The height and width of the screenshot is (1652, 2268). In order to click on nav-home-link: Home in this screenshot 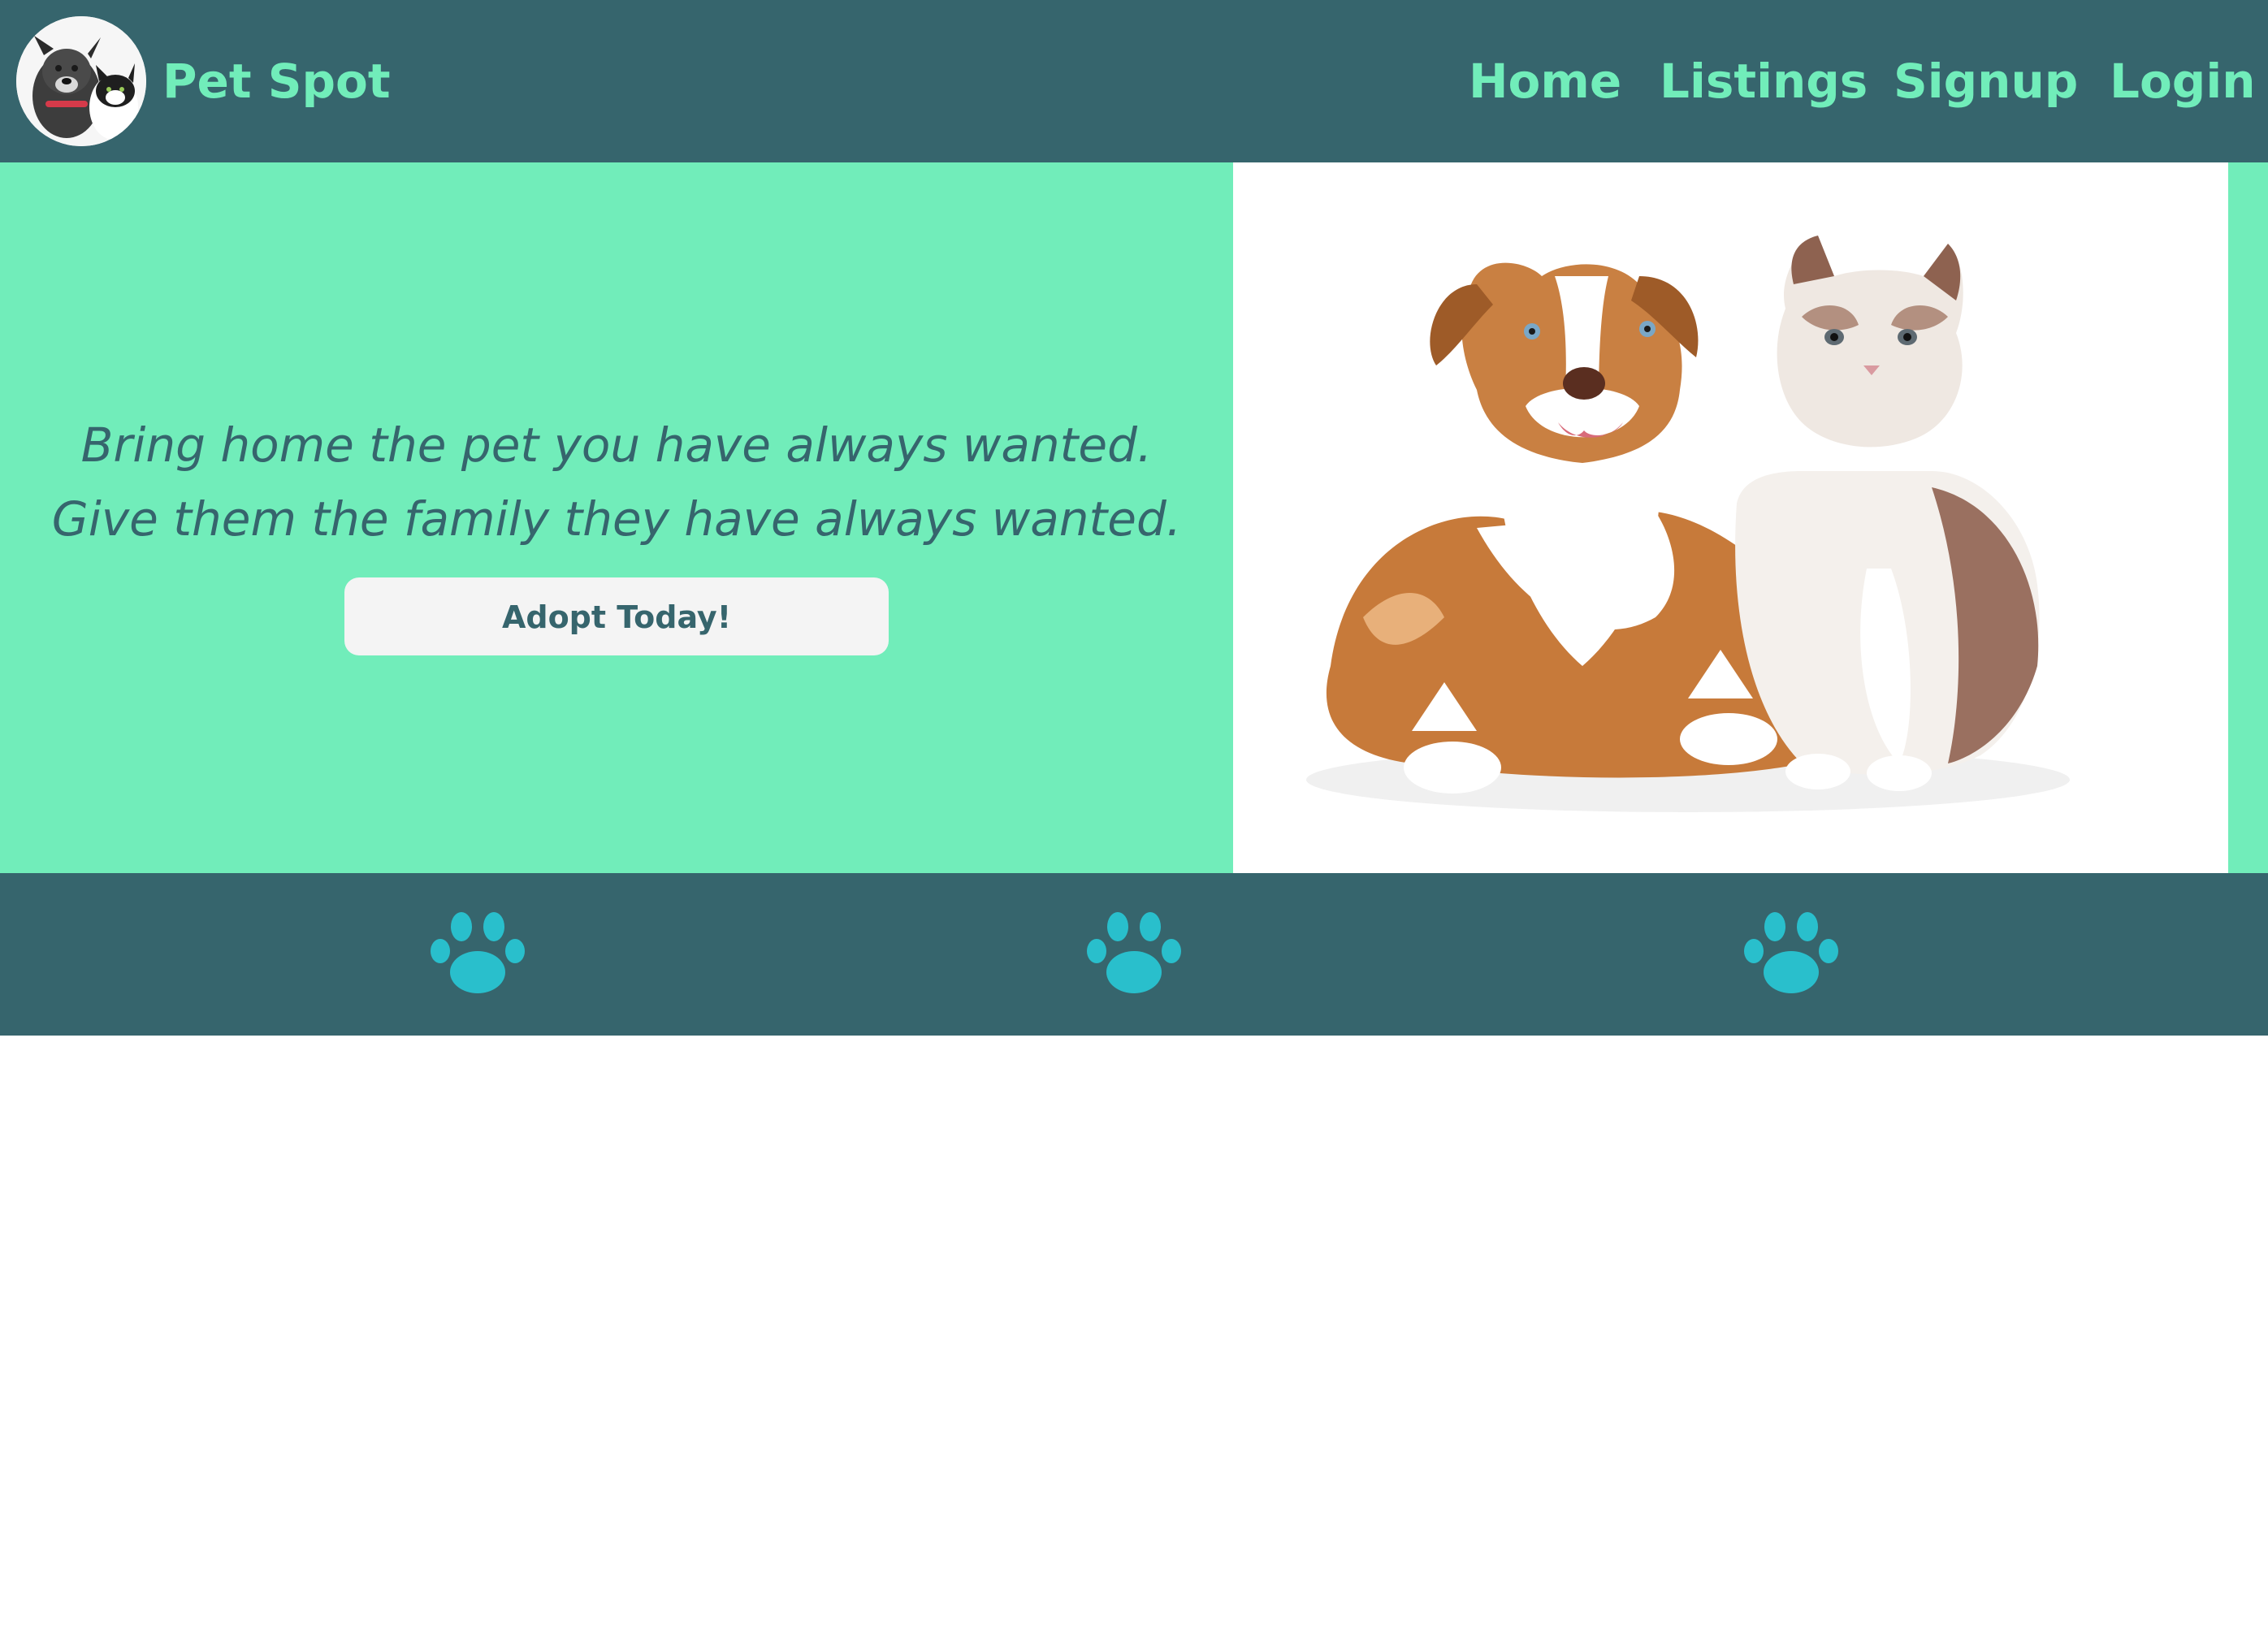, I will do `click(1545, 81)`.